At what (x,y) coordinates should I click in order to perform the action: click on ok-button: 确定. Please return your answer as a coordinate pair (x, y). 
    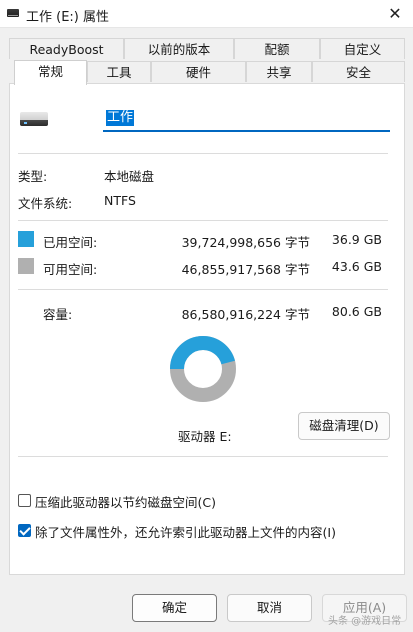
    Looking at the image, I should click on (174, 608).